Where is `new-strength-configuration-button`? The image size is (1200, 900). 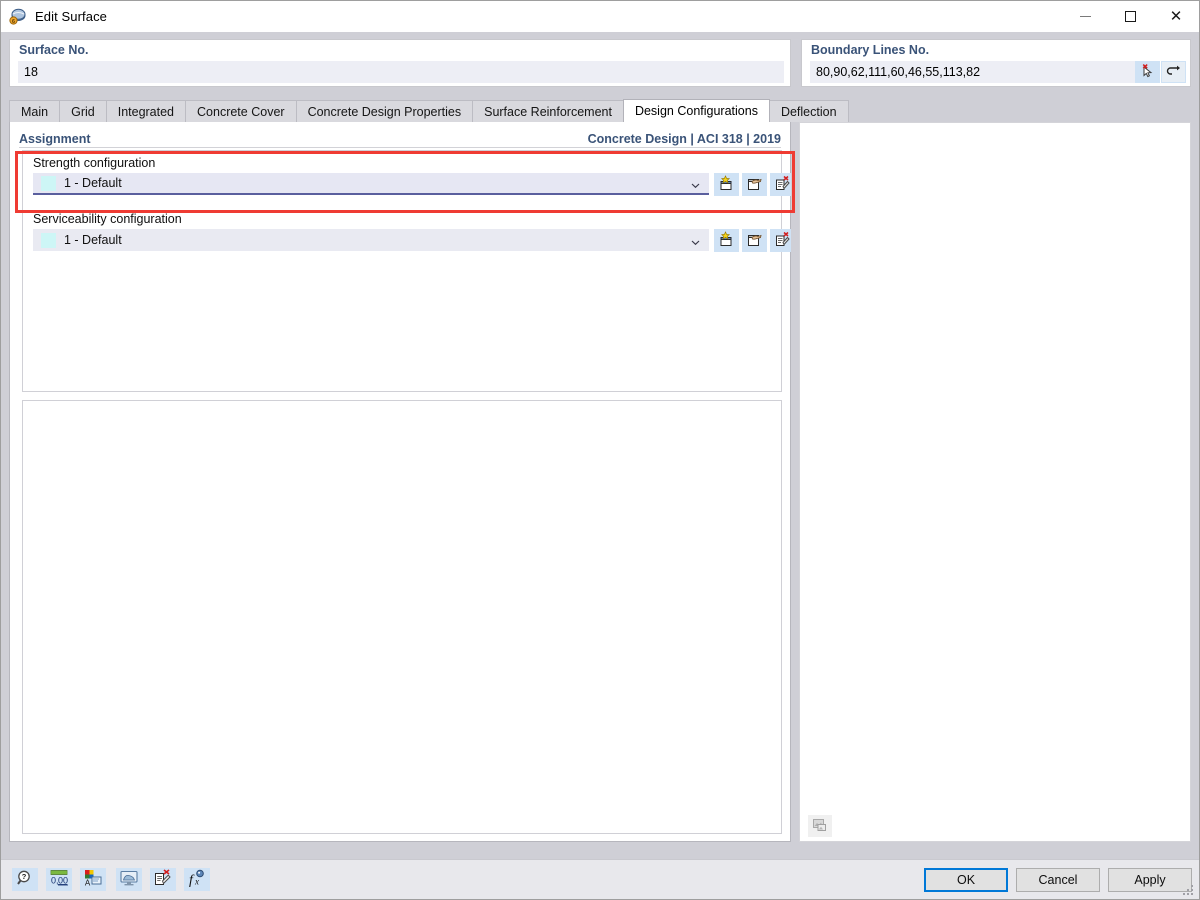
new-strength-configuration-button is located at coordinates (726, 184).